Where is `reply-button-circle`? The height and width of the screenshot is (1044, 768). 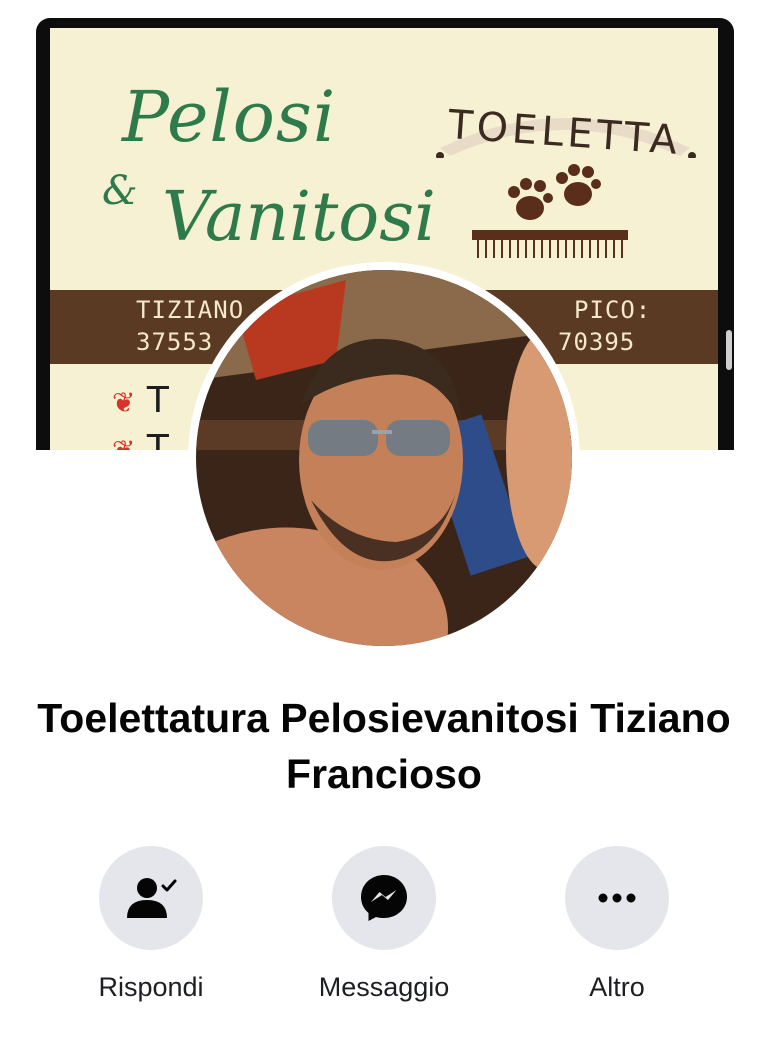
reply-button-circle is located at coordinates (151, 898).